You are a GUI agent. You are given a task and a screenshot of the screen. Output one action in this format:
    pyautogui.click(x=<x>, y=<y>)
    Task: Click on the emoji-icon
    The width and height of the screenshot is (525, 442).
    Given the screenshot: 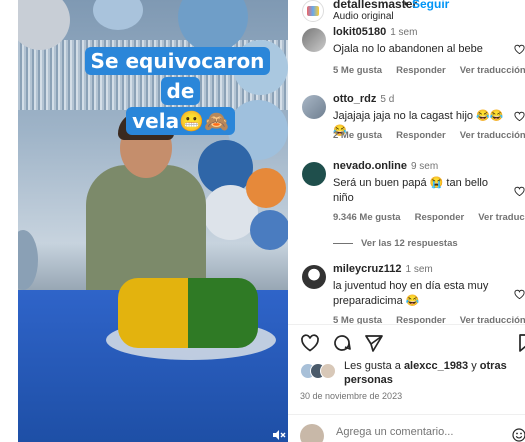 What is the action you would take?
    pyautogui.click(x=518, y=435)
    